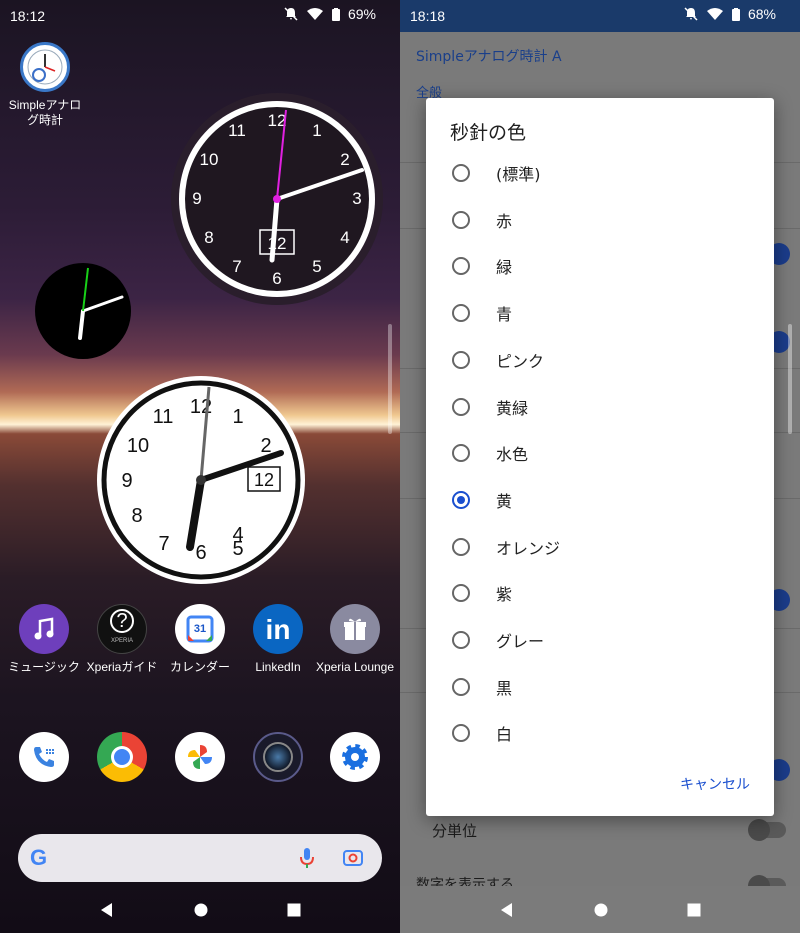  Describe the element at coordinates (136, 516) in the screenshot. I see `svg-text: 8` at that location.